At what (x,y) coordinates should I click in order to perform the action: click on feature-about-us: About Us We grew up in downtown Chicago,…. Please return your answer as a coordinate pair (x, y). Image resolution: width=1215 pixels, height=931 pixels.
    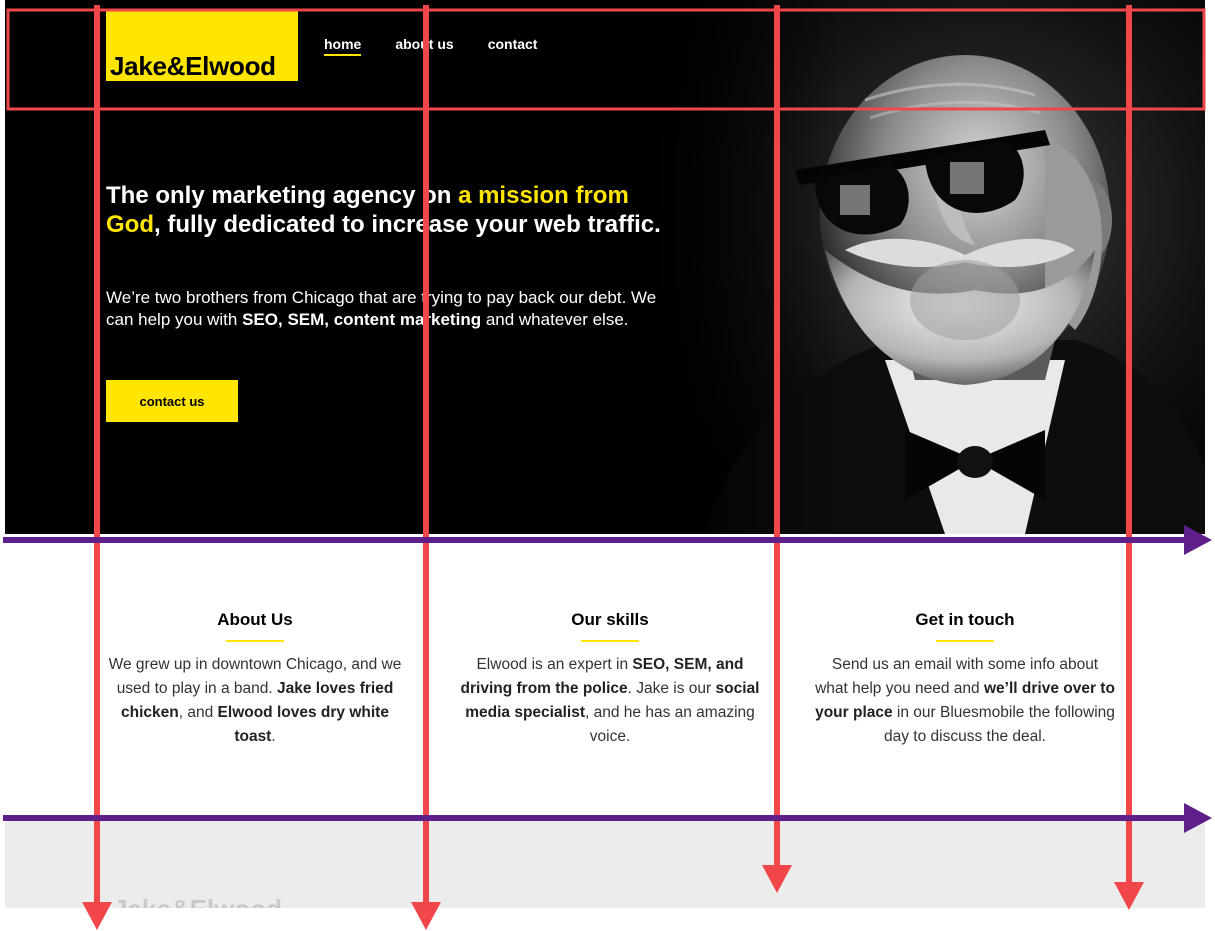
    Looking at the image, I should click on (255, 679).